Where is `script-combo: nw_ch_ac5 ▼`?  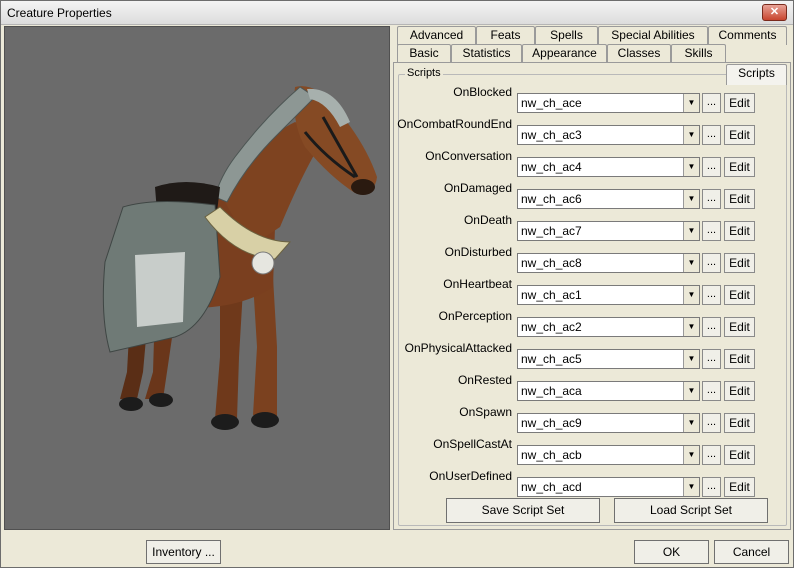 script-combo: nw_ch_ac5 ▼ is located at coordinates (608, 359).